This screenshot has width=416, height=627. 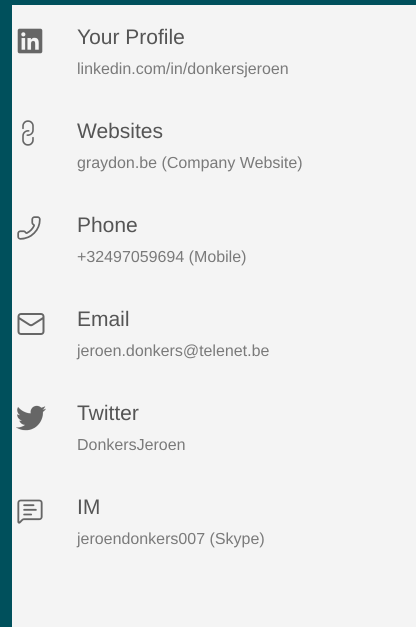 I want to click on contact-label: Email, so click(x=104, y=320).